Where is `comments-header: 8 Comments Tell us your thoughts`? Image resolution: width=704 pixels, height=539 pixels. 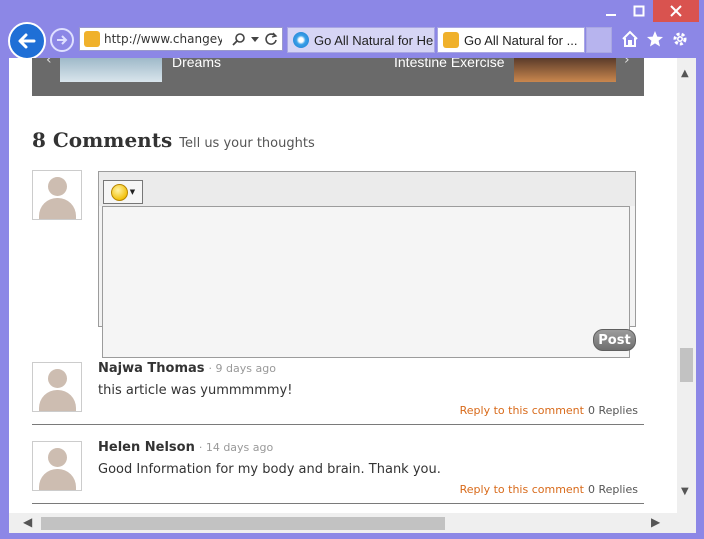
comments-header: 8 Comments Tell us your thoughts is located at coordinates (173, 140).